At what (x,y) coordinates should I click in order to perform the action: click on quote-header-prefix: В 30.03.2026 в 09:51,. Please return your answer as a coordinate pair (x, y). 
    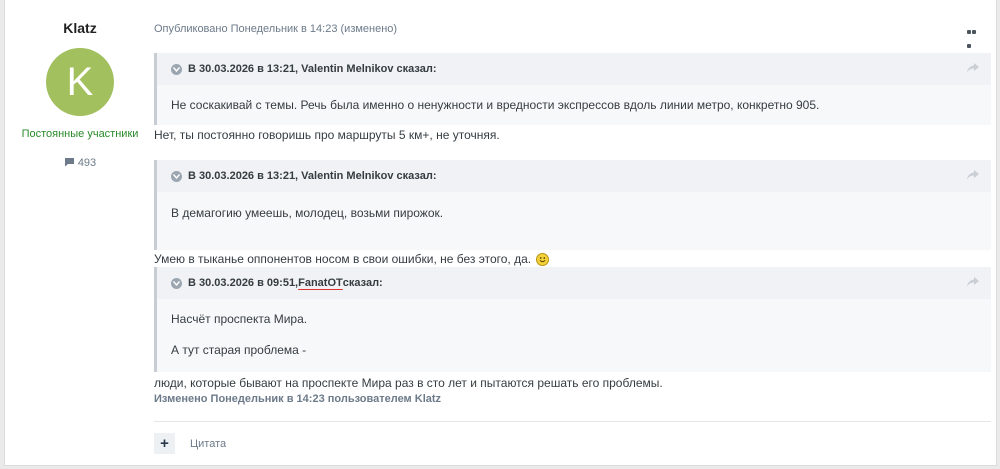
    Looking at the image, I should click on (243, 283).